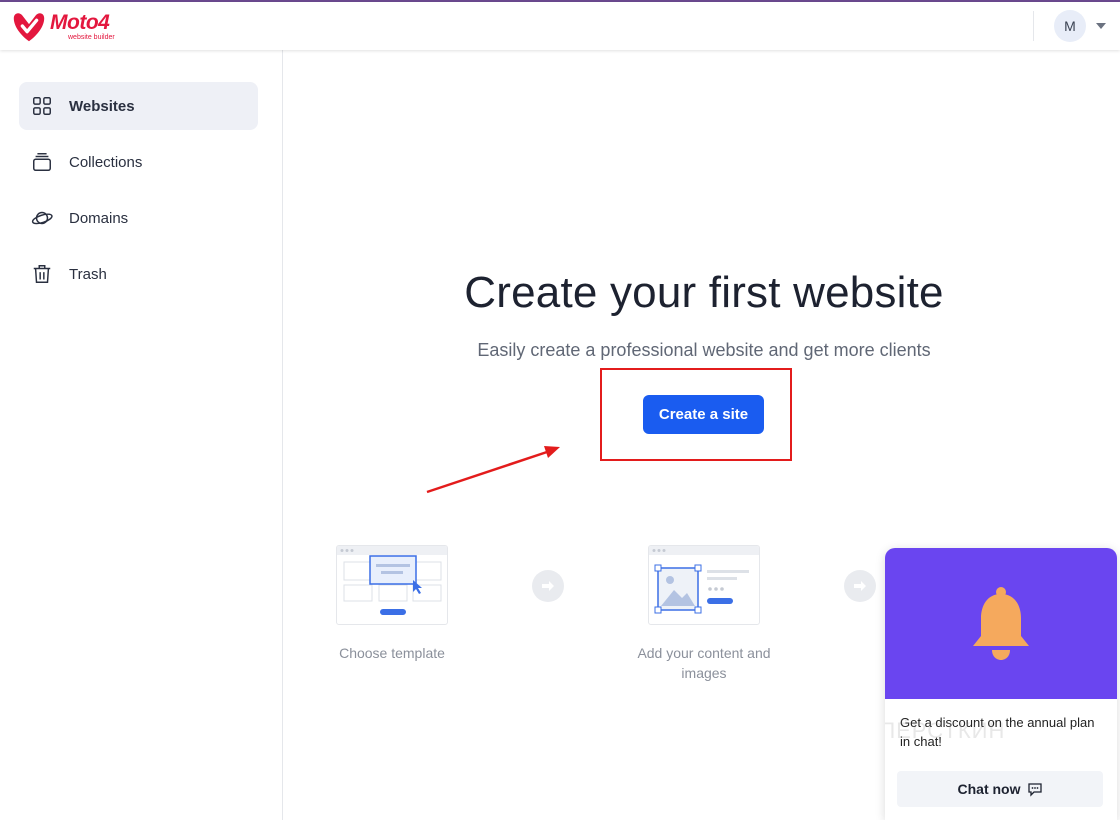  I want to click on chat-bubble-icon, so click(1034, 790).